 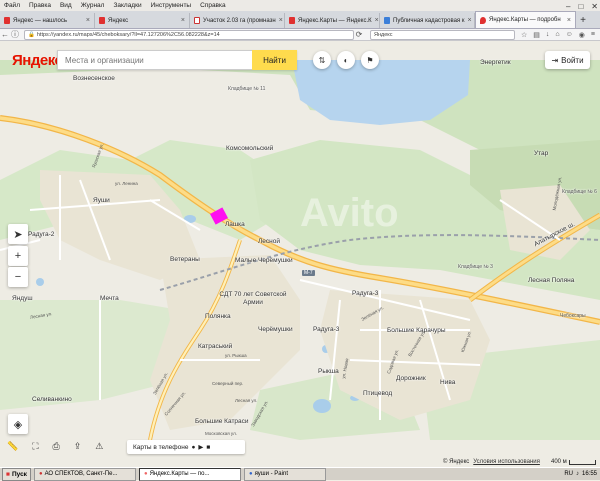 What do you see at coordinates (142, 20) in the screenshot?
I see `browser-tab: Яндекс ×` at bounding box center [142, 20].